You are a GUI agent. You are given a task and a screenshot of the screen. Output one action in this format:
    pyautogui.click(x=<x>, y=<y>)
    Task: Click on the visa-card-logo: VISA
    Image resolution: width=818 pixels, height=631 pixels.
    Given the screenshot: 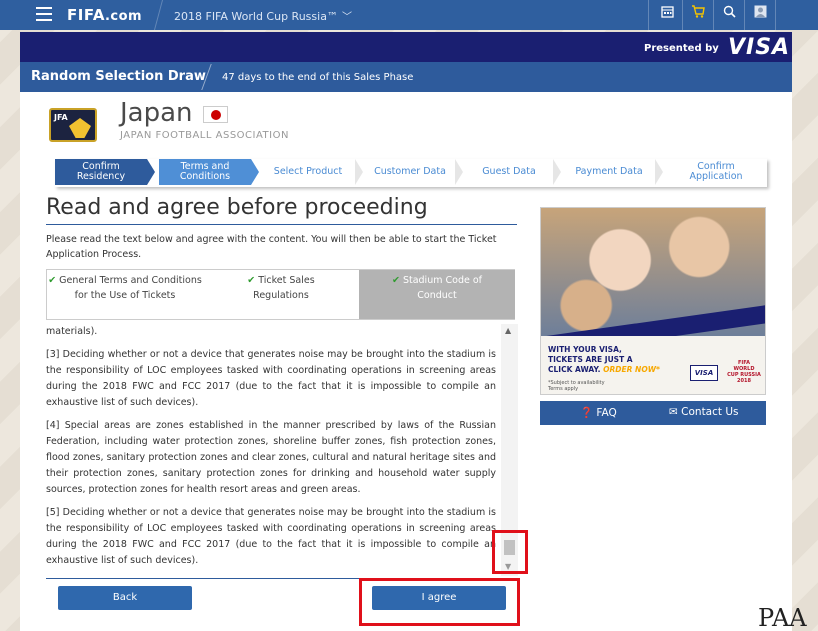 What is the action you would take?
    pyautogui.click(x=704, y=373)
    